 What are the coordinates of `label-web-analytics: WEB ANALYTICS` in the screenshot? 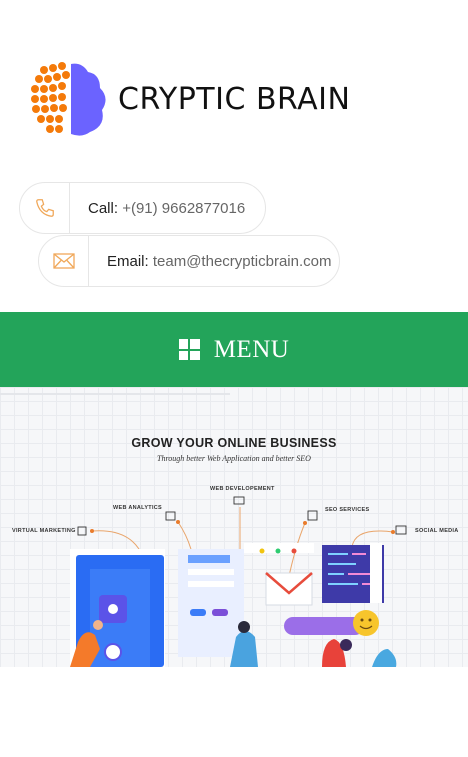 It's located at (138, 508).